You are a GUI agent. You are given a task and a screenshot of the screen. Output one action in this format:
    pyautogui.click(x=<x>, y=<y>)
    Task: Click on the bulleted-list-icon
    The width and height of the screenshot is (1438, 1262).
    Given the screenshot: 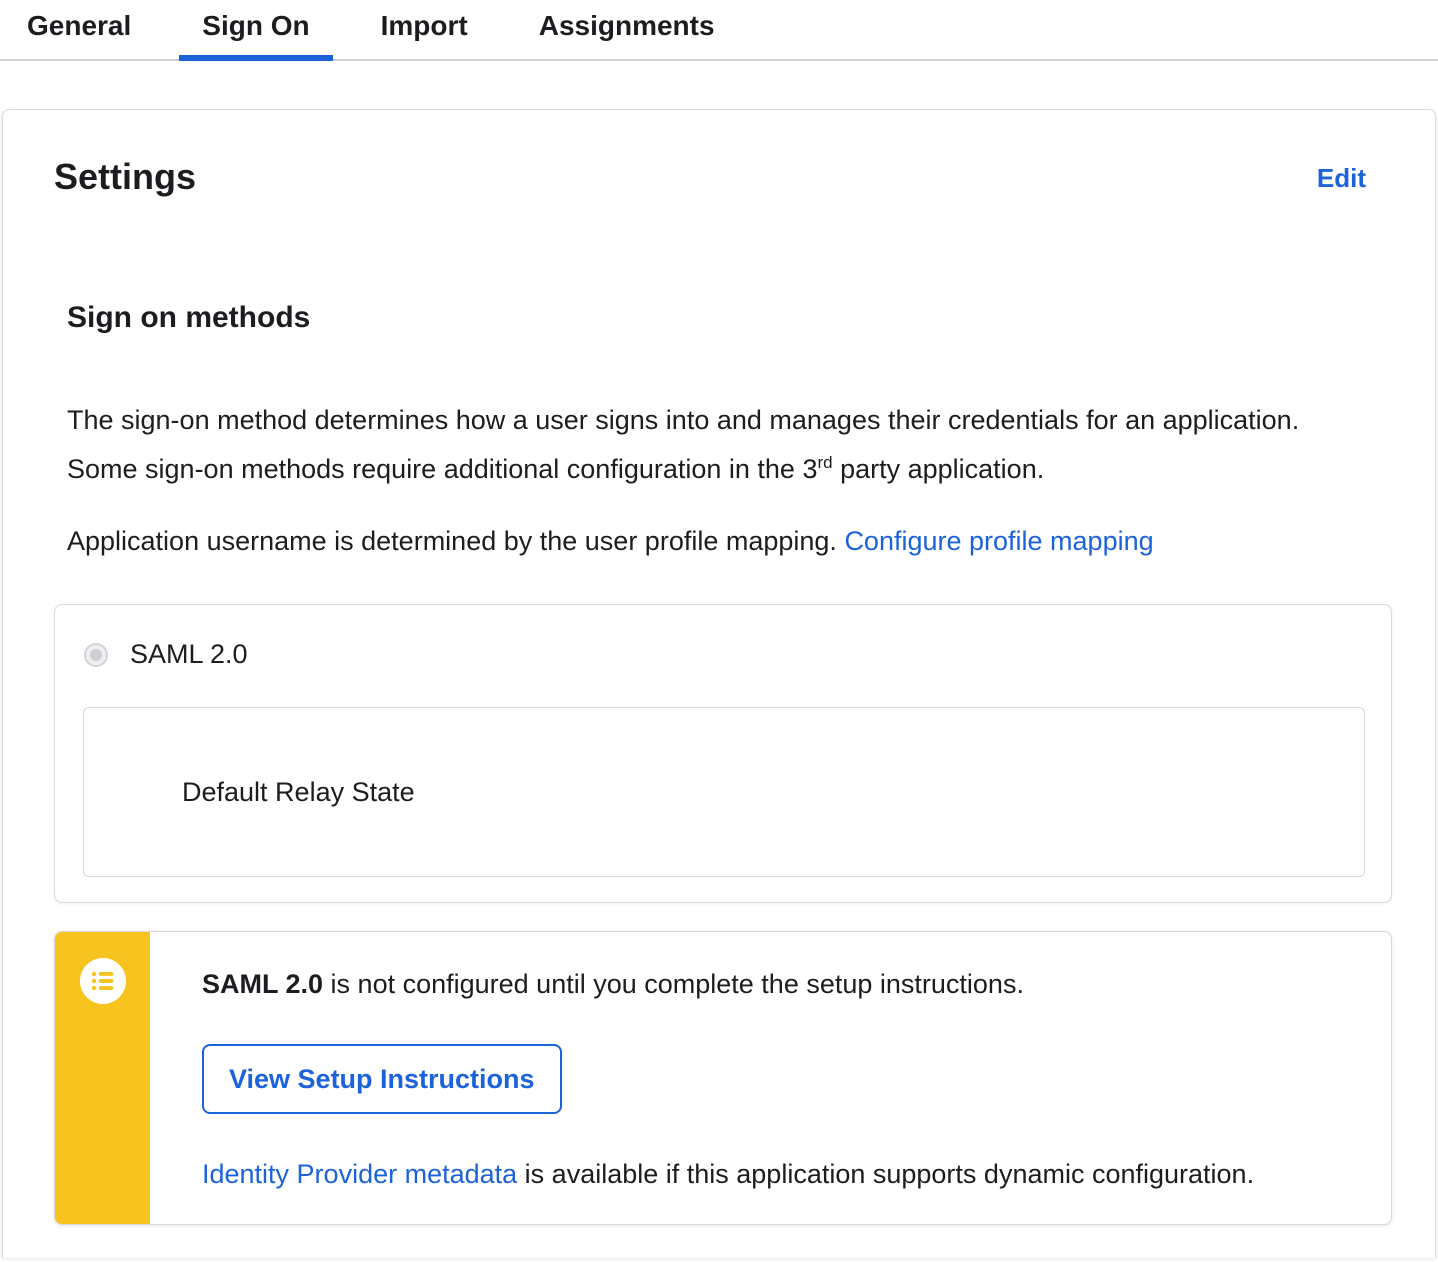 What is the action you would take?
    pyautogui.click(x=102, y=983)
    